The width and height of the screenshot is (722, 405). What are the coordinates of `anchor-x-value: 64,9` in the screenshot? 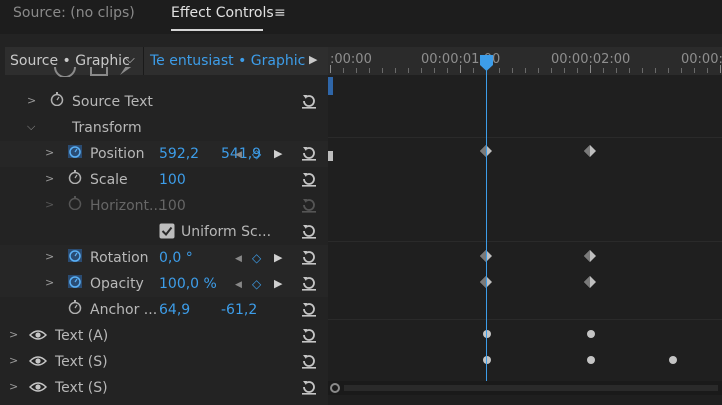 It's located at (174, 310).